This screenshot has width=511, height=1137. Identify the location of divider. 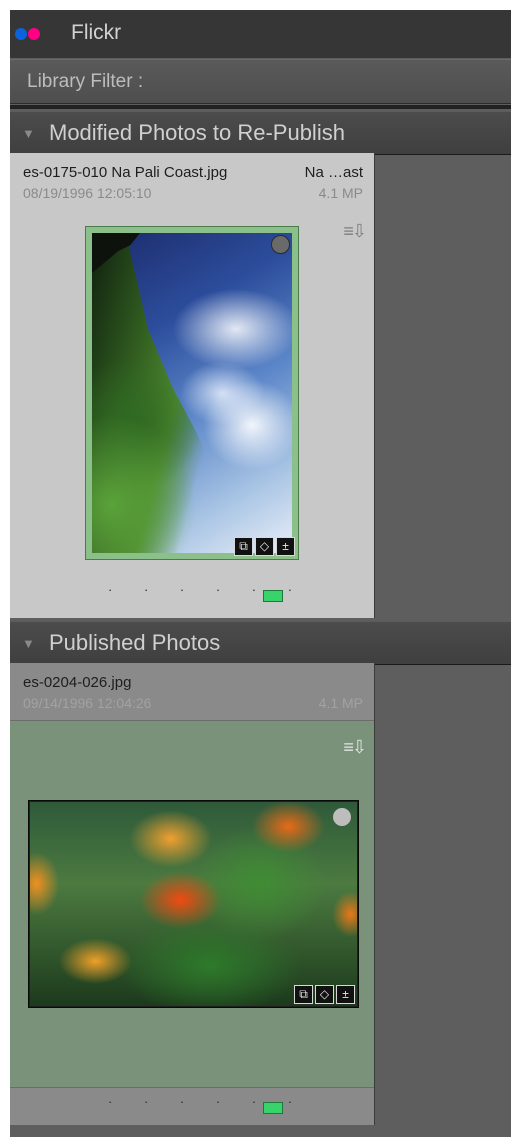
(260, 107).